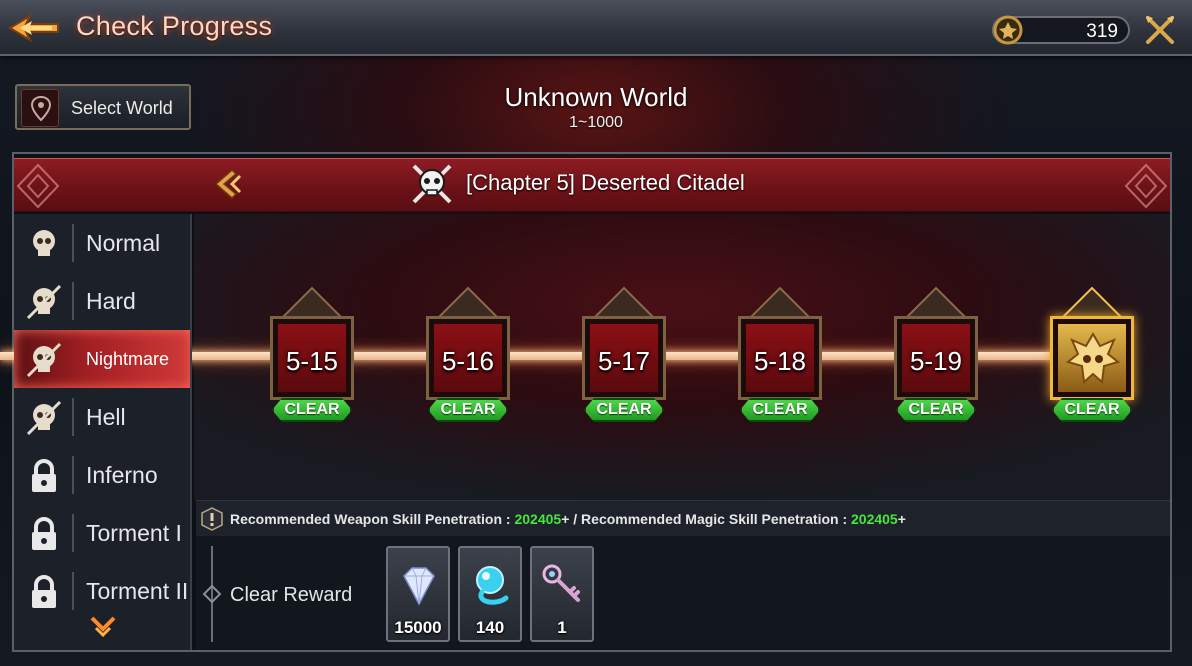  Describe the element at coordinates (468, 361) in the screenshot. I see `stage-label: 5-16` at that location.